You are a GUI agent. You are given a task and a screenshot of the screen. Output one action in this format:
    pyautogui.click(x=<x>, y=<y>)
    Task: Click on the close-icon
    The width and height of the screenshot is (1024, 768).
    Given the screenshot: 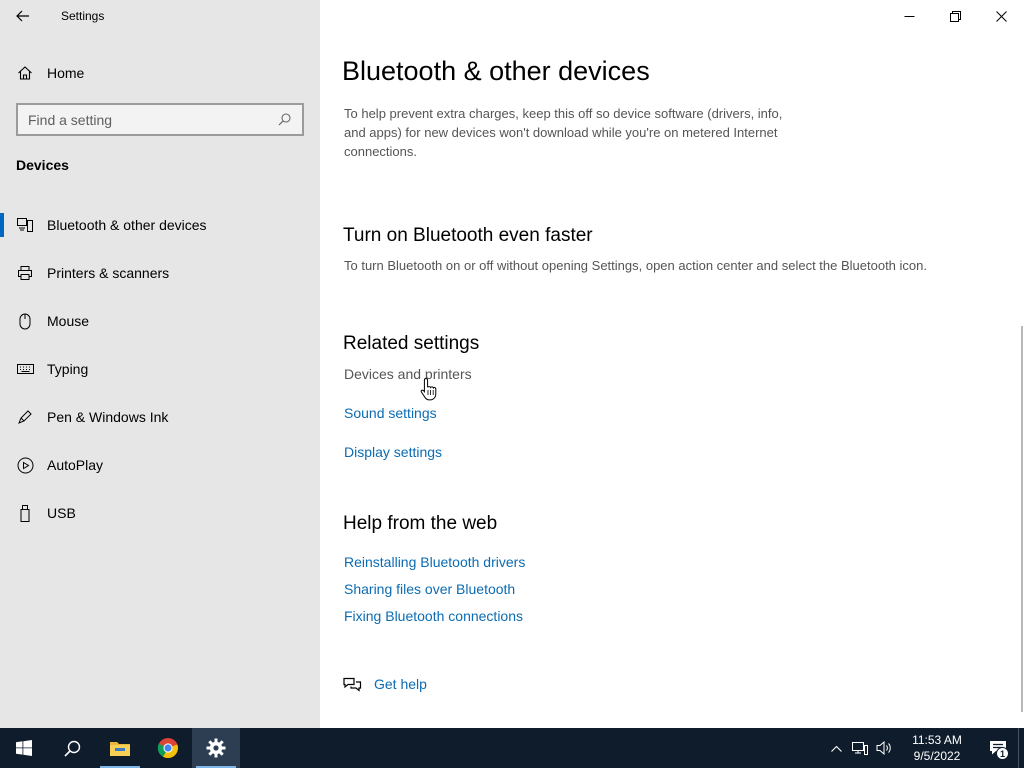 What is the action you would take?
    pyautogui.click(x=1001, y=16)
    